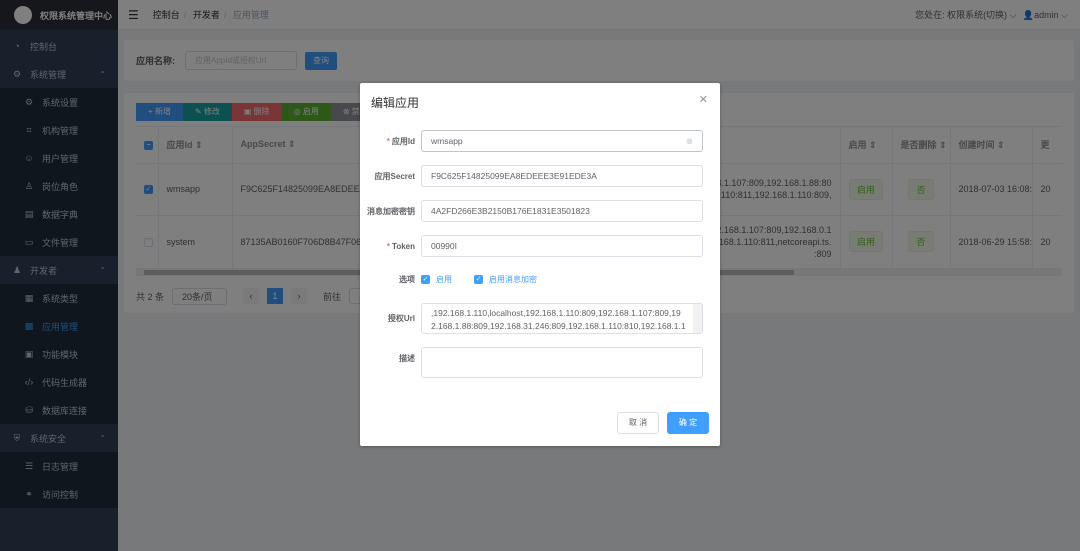 The height and width of the screenshot is (551, 1080). What do you see at coordinates (689, 141) in the screenshot?
I see `clear-icon: ⊗` at bounding box center [689, 141].